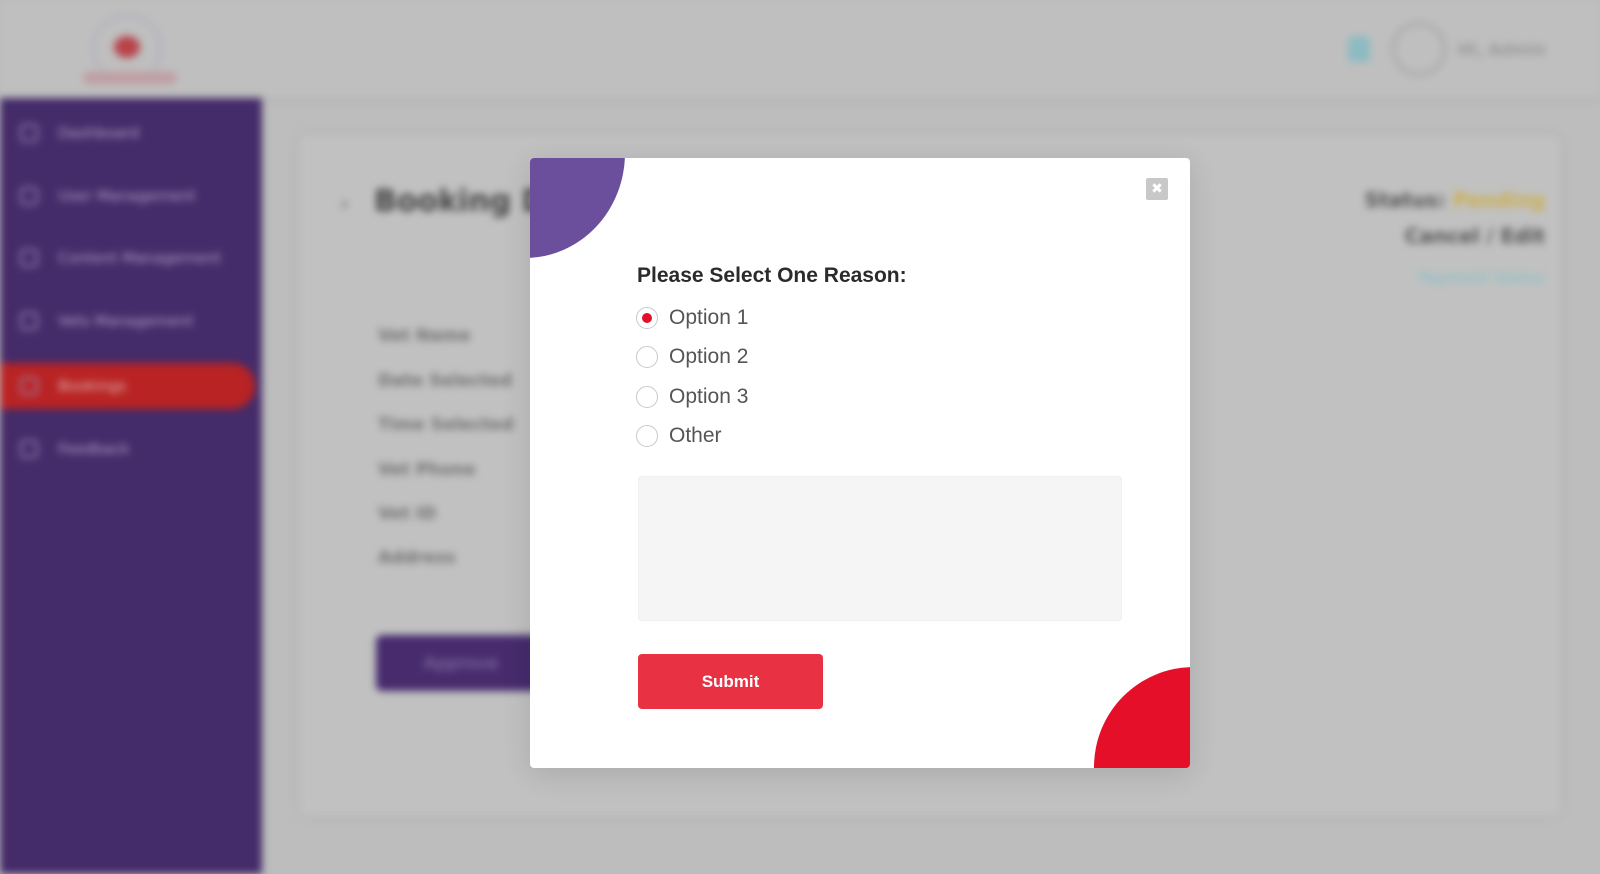 This screenshot has width=1600, height=874. Describe the element at coordinates (880, 548) in the screenshot. I see `reason-textarea` at that location.